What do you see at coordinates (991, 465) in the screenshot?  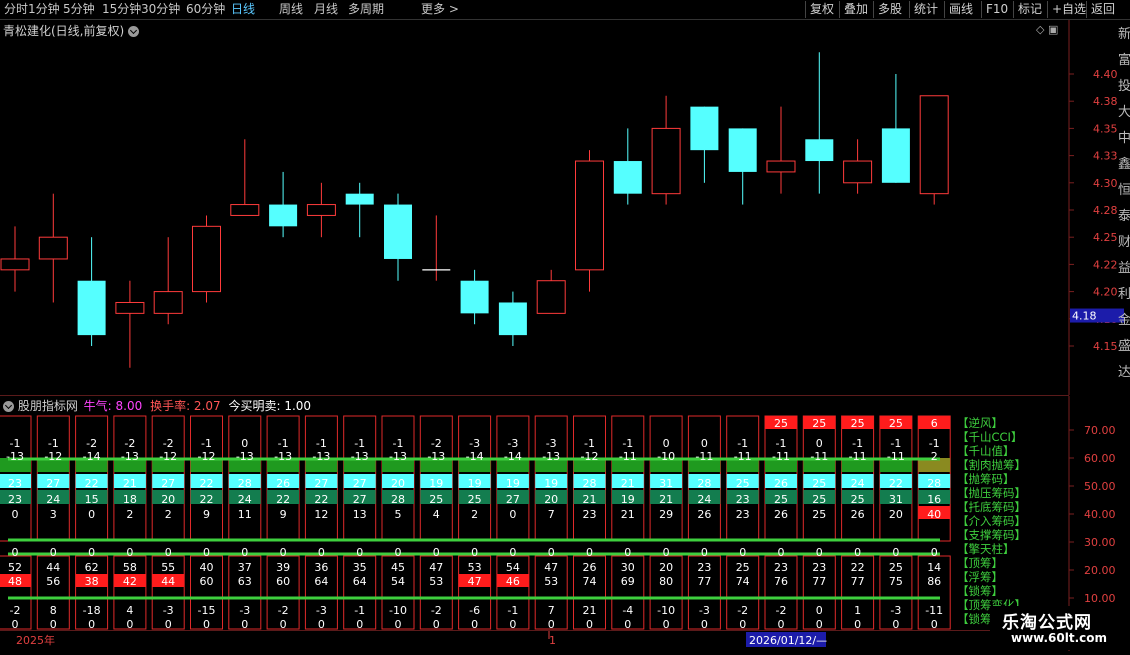 I see `indicator-legend-item: 【割肉抛筹】` at bounding box center [991, 465].